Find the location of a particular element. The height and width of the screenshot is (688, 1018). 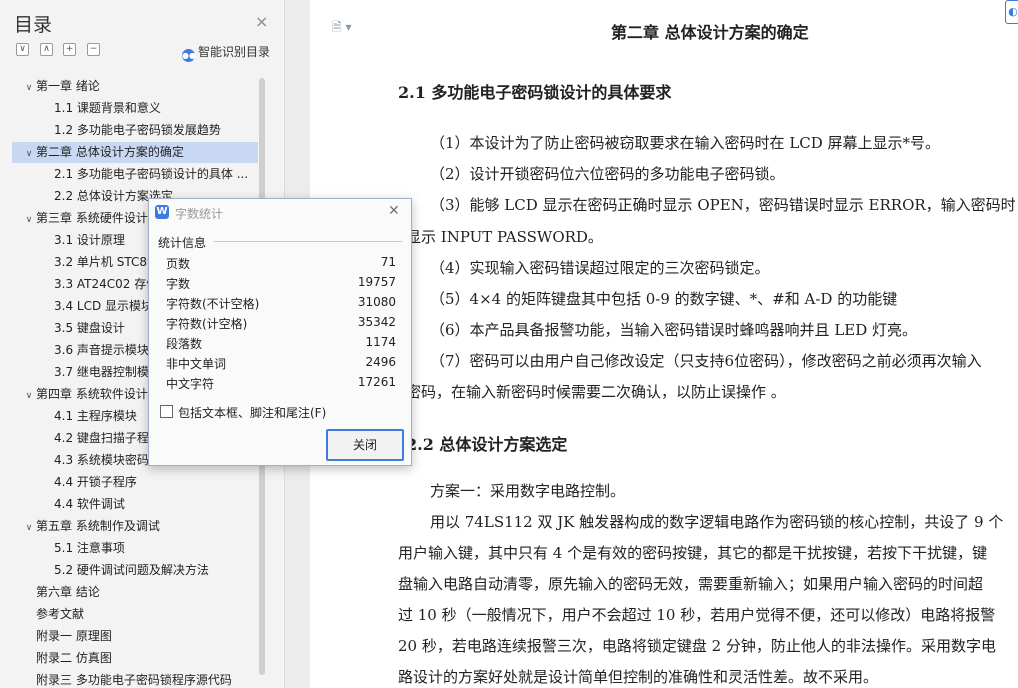

toc-item: 4.4 软件调试 is located at coordinates (135, 504).